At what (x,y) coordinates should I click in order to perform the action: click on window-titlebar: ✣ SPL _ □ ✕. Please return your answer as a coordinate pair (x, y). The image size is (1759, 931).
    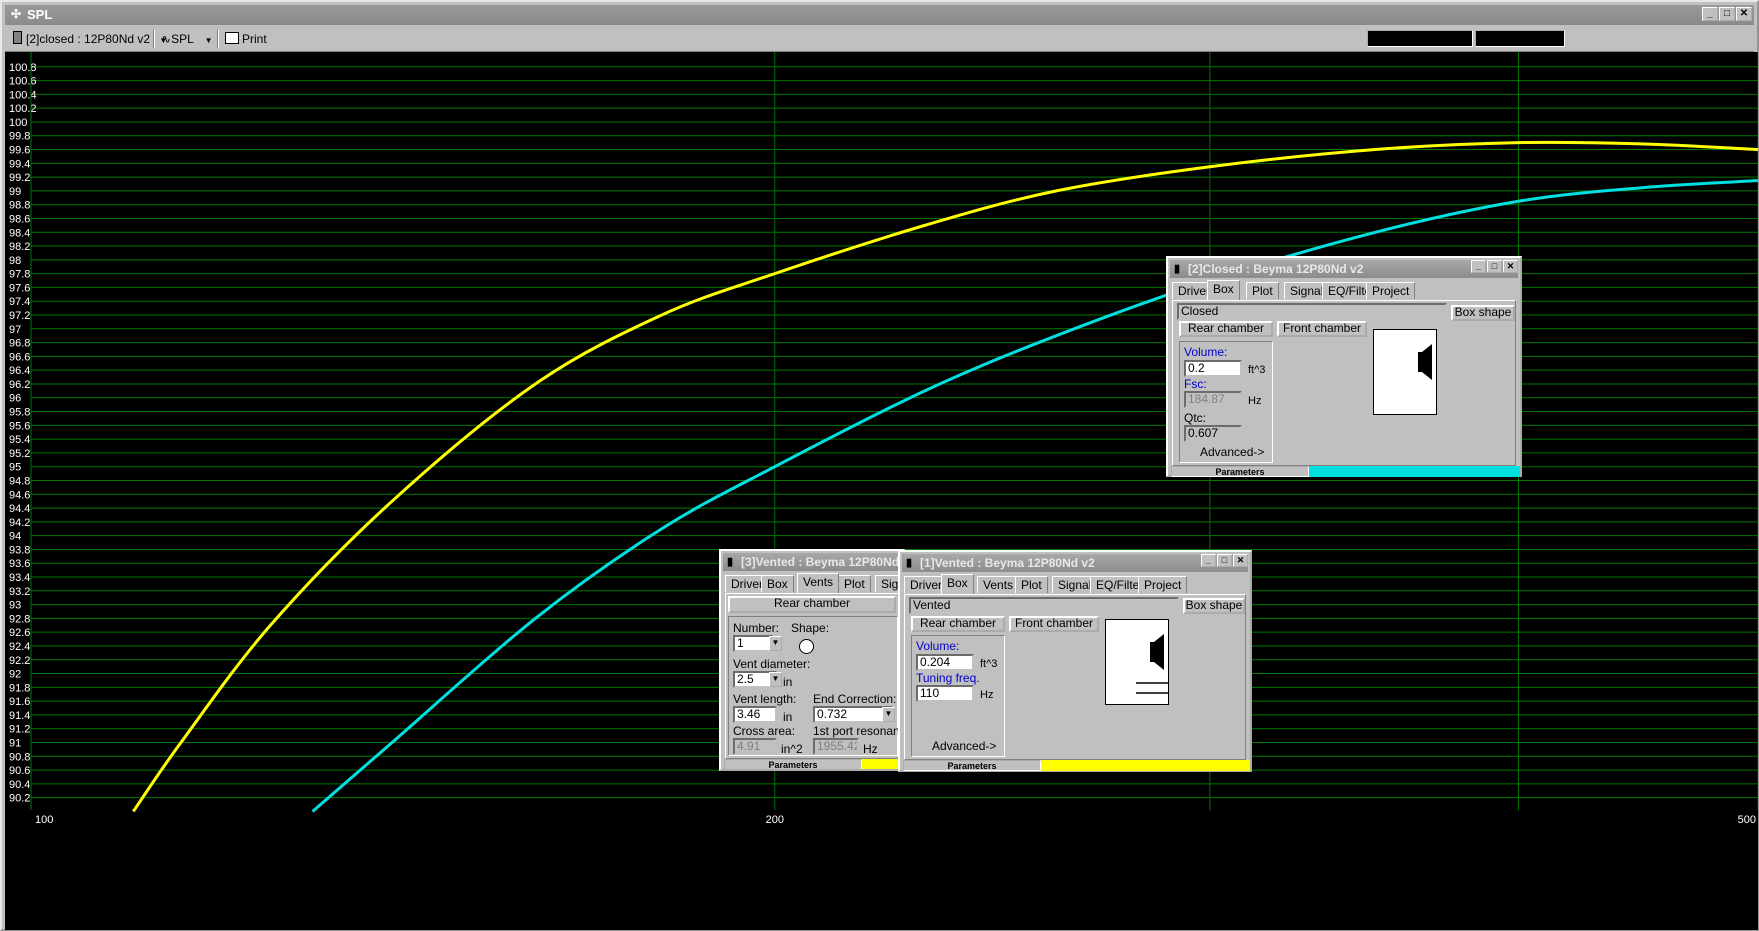
    Looking at the image, I should click on (879, 15).